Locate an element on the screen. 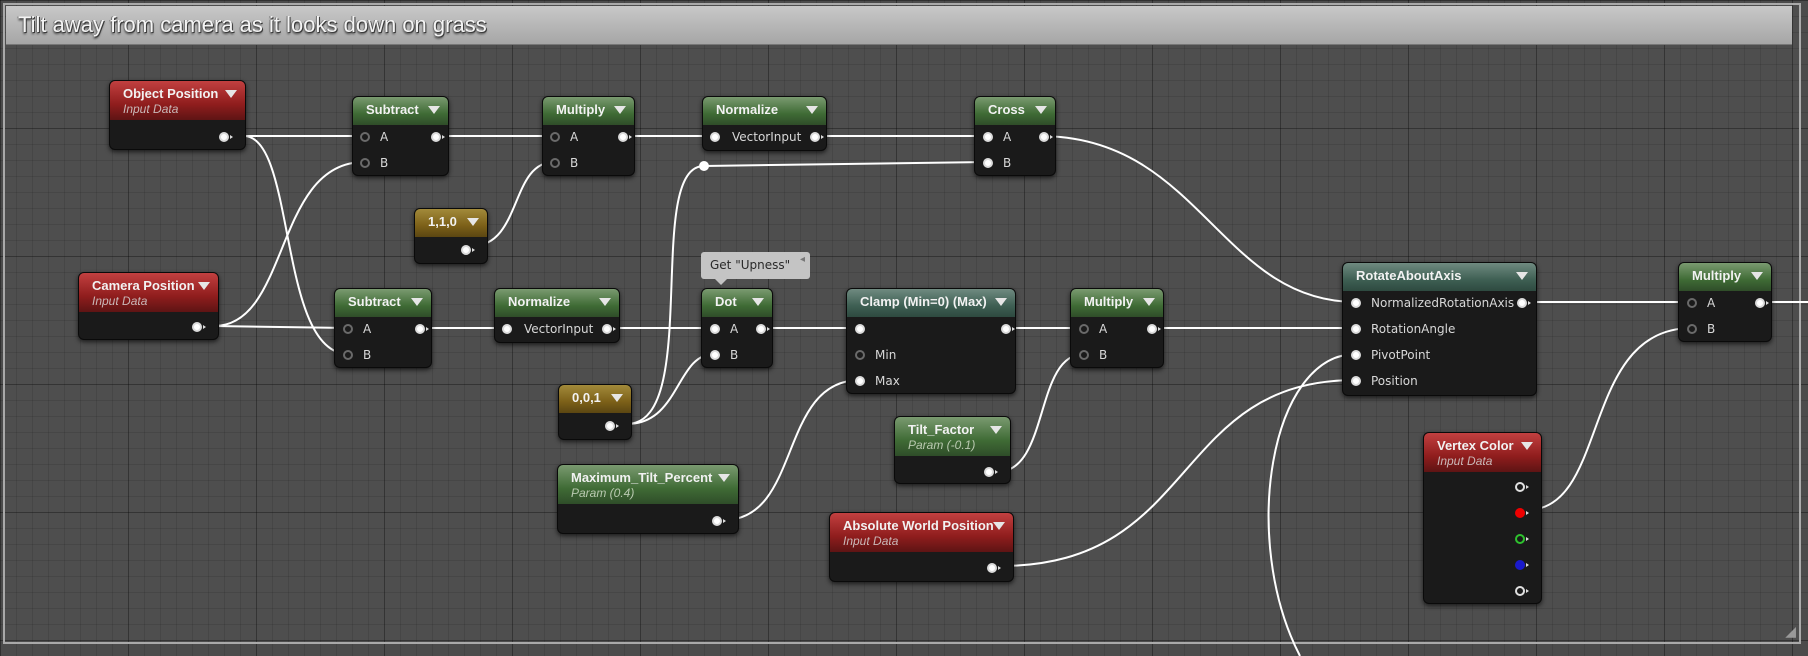 This screenshot has height=656, width=1808. output-pin-b is located at coordinates (1522, 565).